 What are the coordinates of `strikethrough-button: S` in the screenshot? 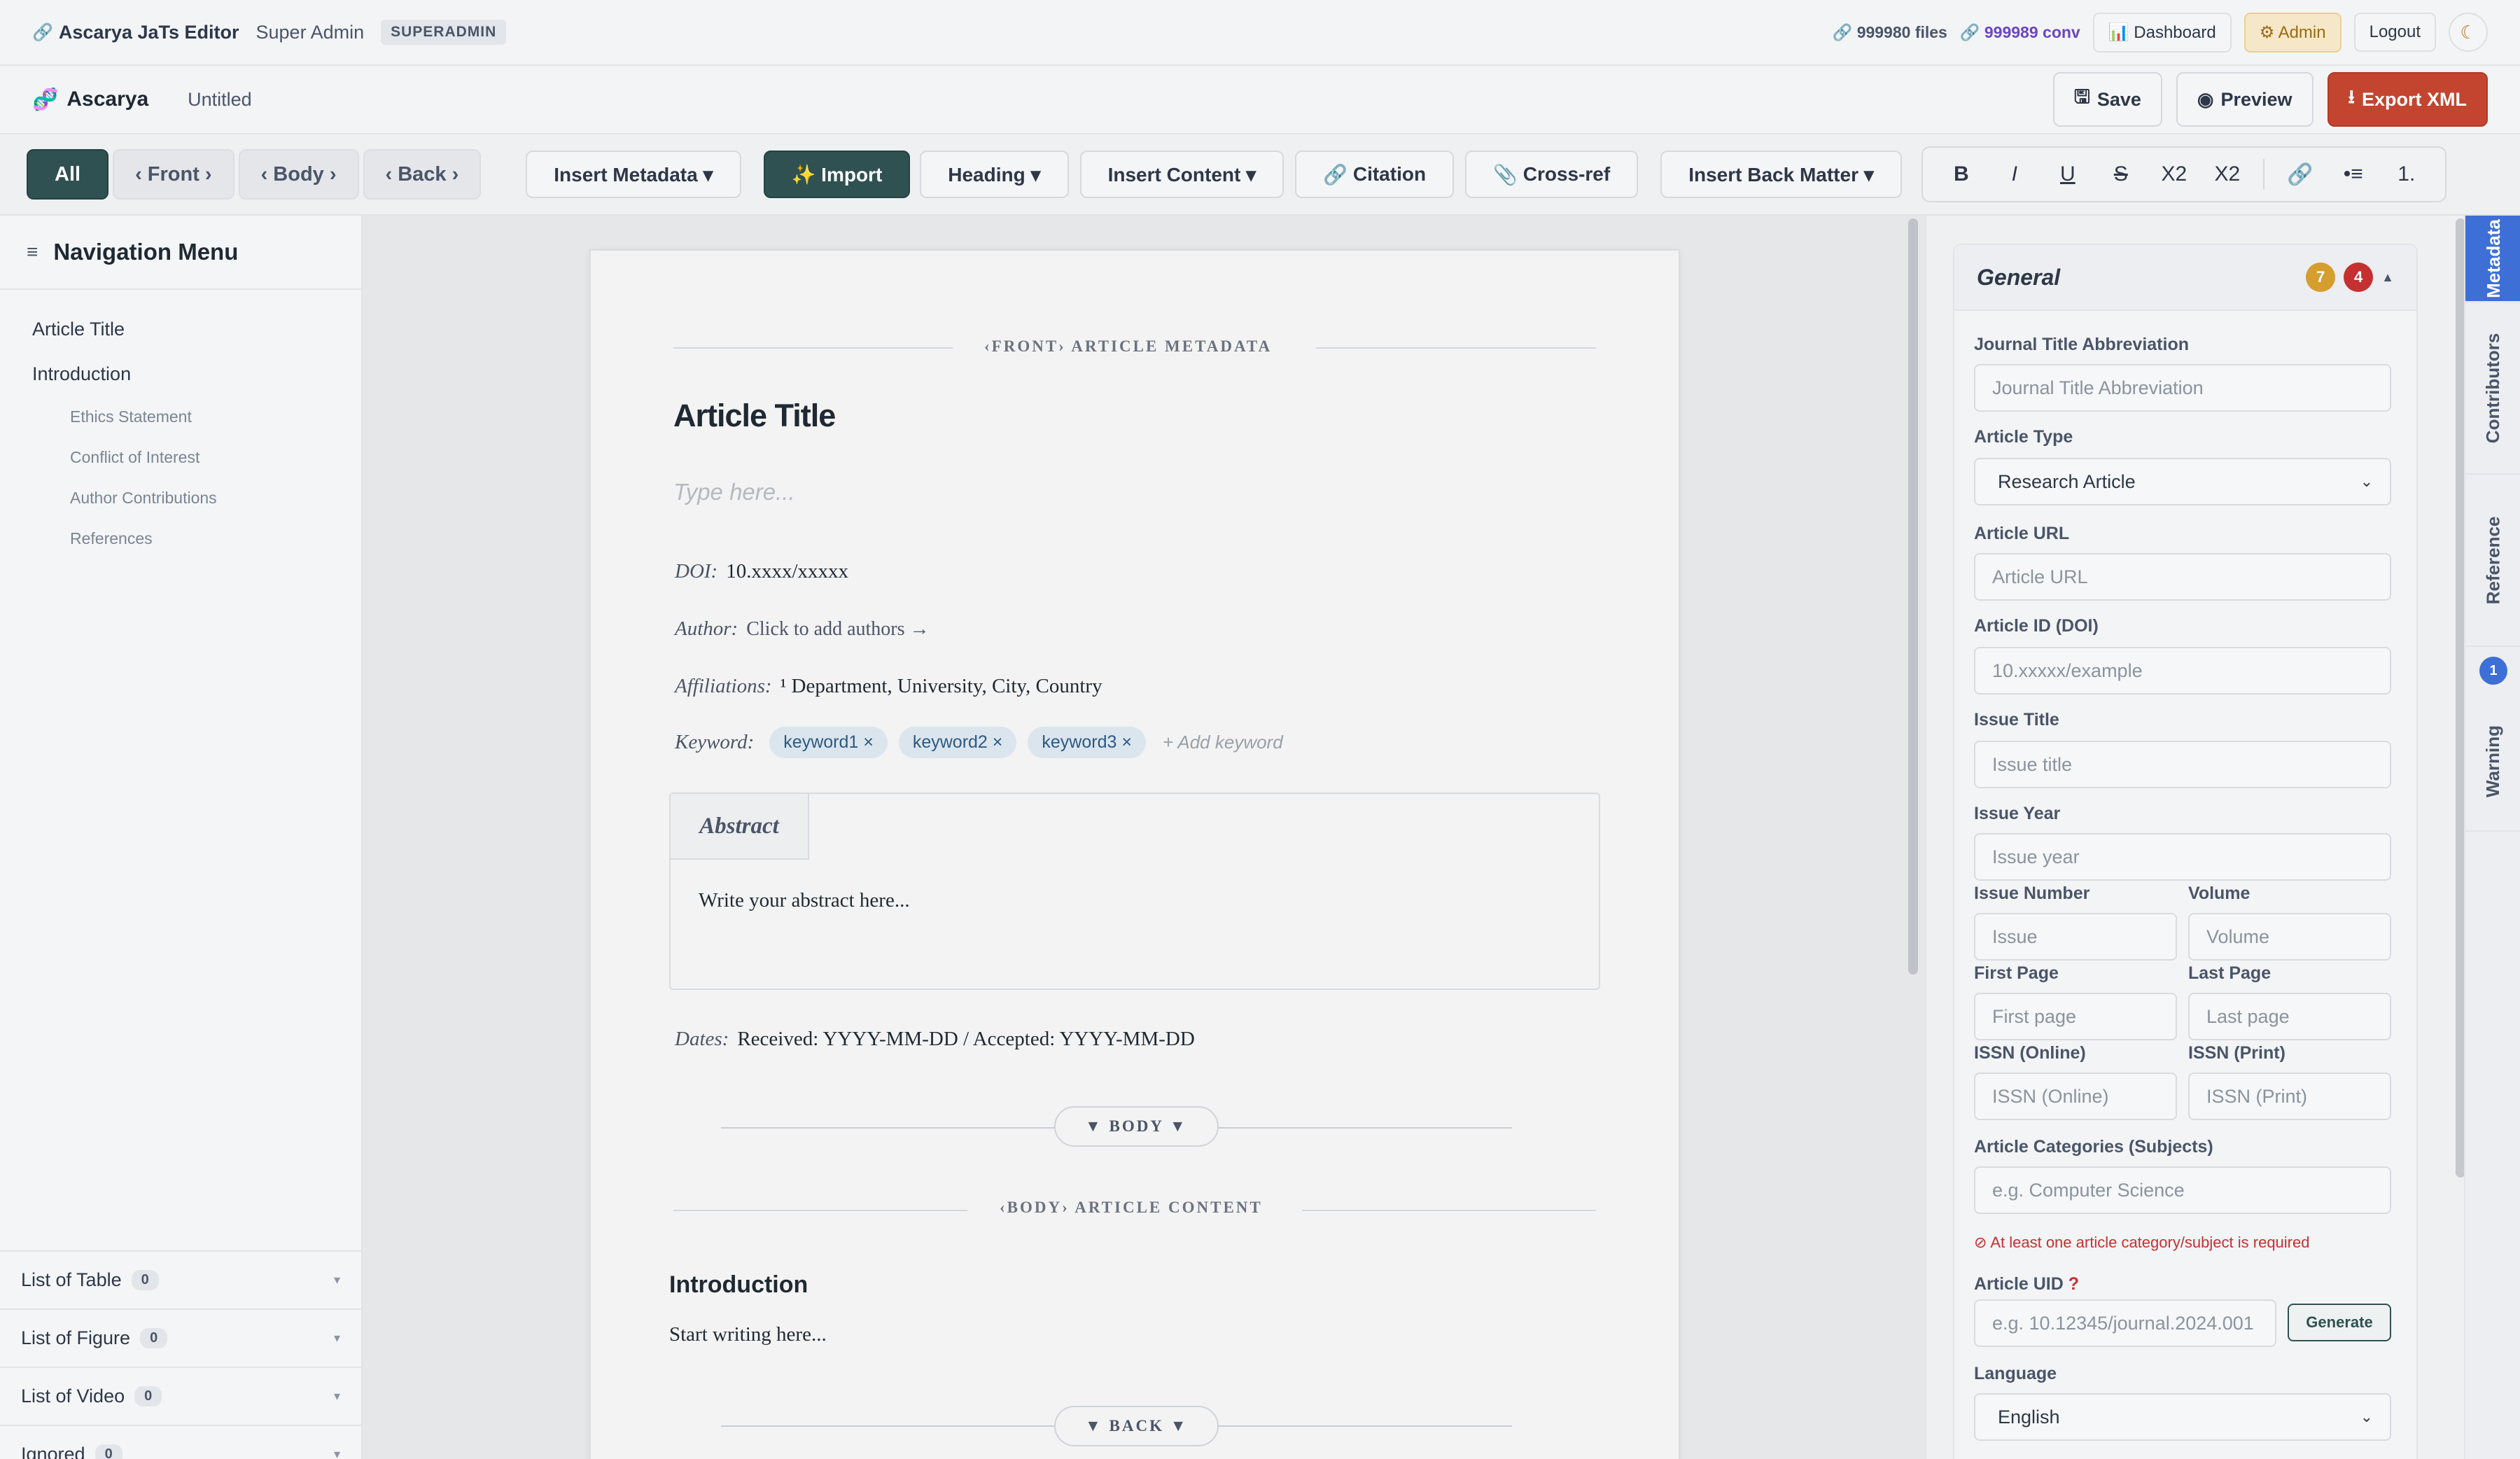 It's located at (2121, 174).